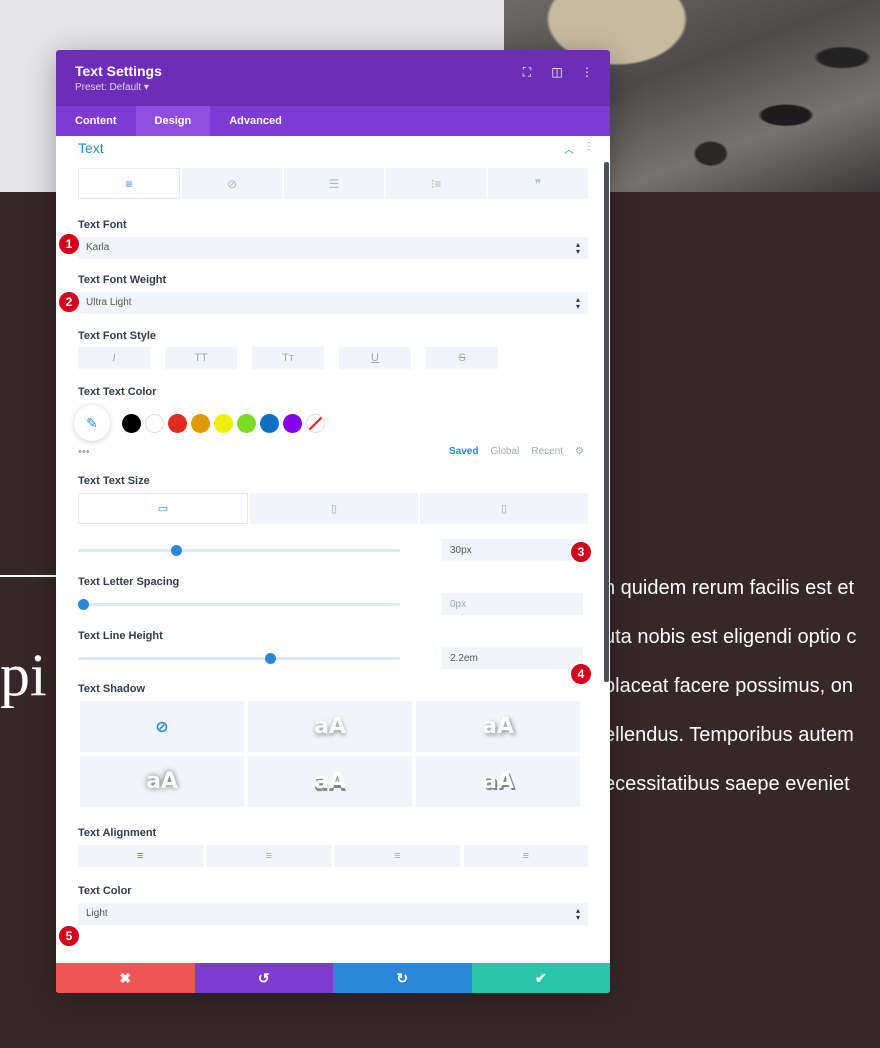 Image resolution: width=880 pixels, height=1048 pixels. Describe the element at coordinates (333, 303) in the screenshot. I see `text-font-weight-select: Ultra Light ▴ ▾` at that location.